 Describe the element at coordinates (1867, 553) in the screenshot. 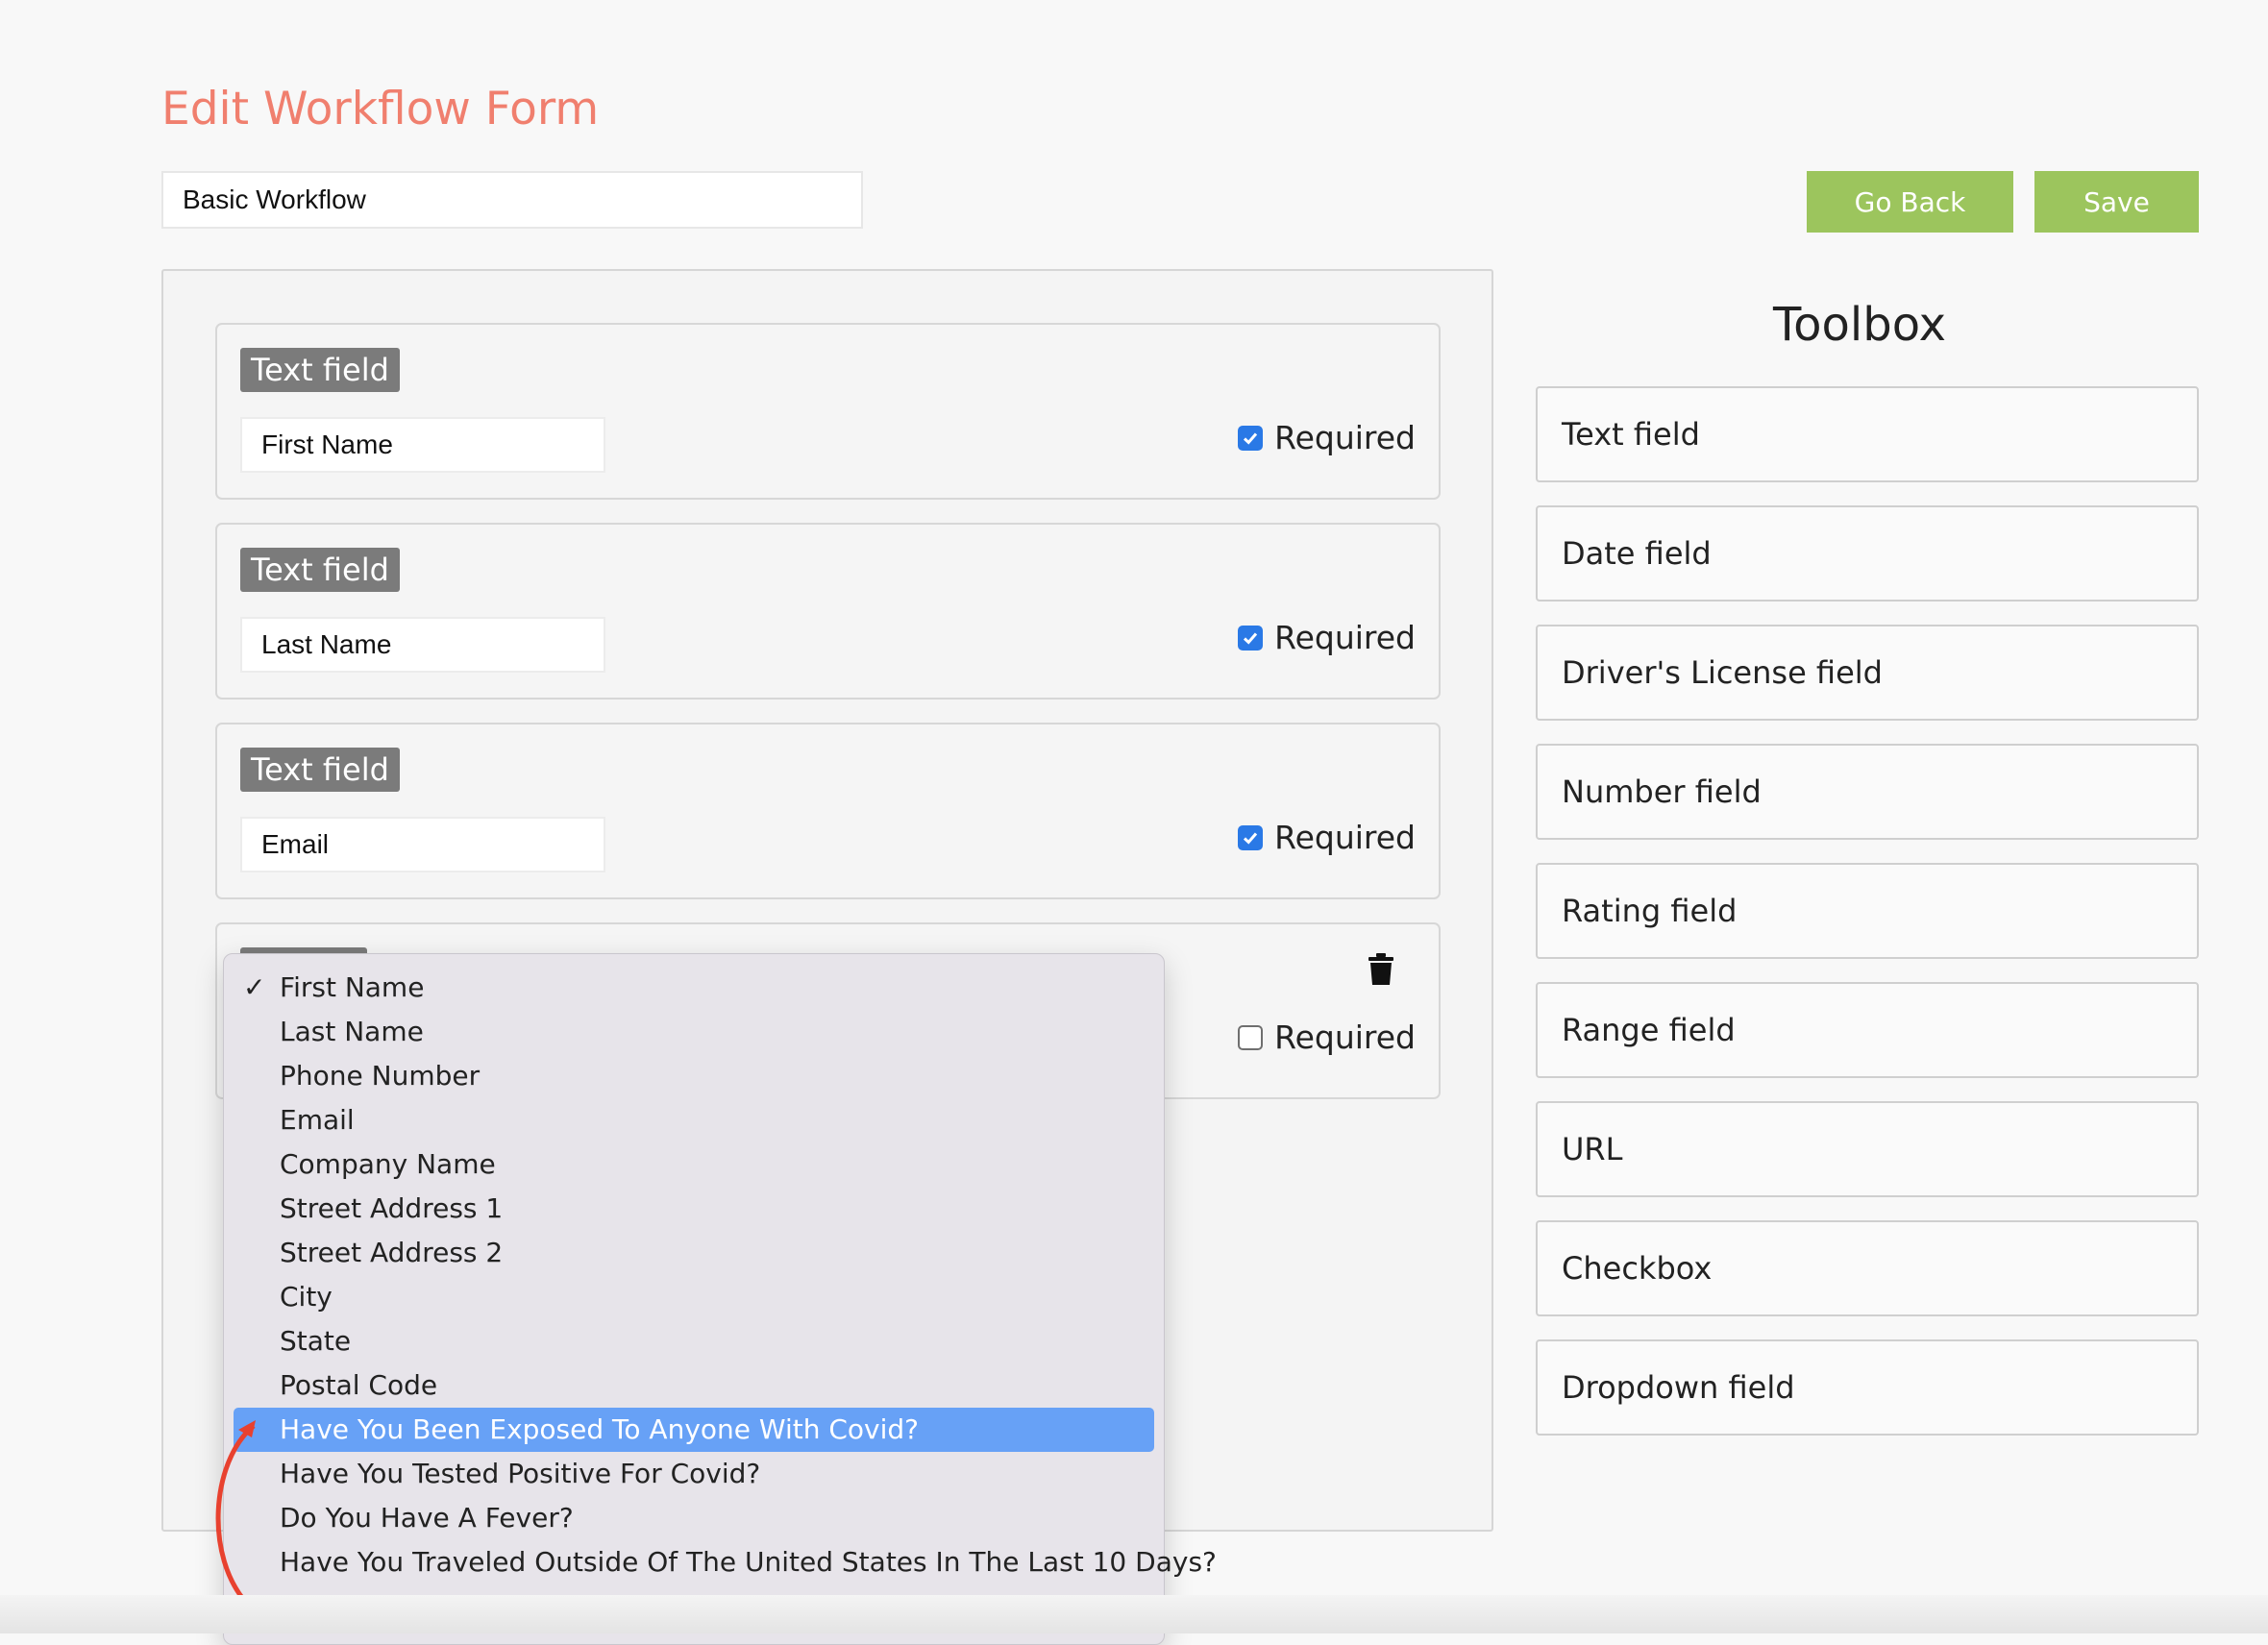

I see `toolbox-item-date-field: Date field` at that location.